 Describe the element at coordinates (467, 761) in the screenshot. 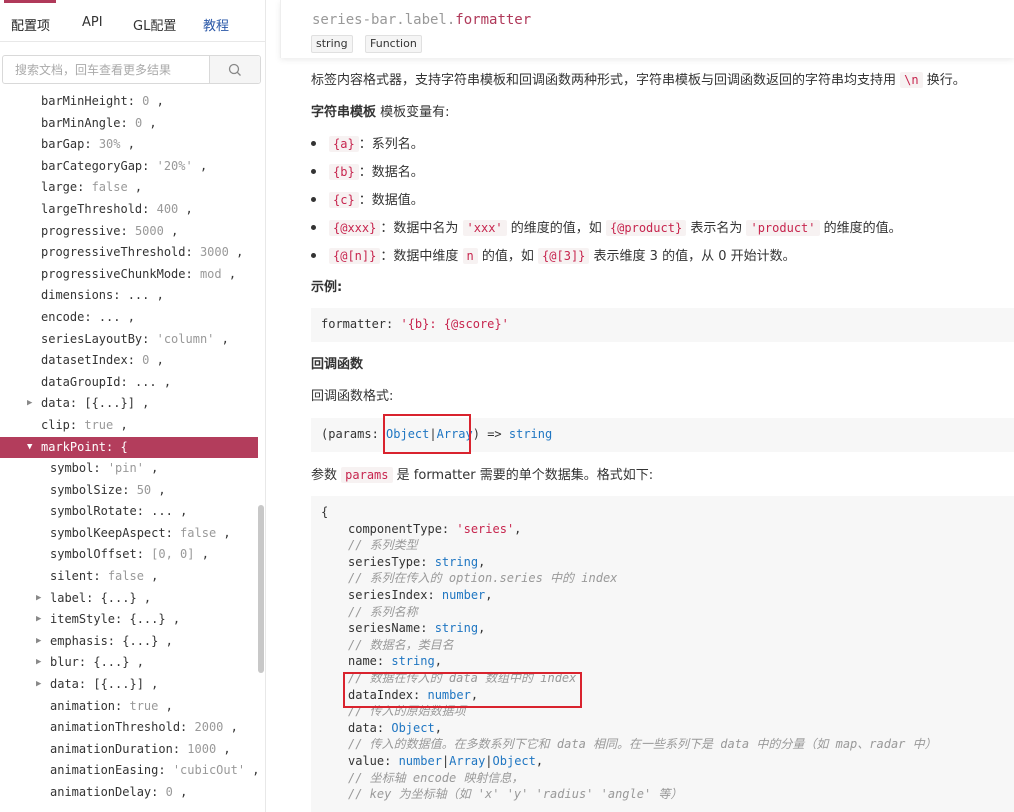

I see `code-type: Array` at that location.